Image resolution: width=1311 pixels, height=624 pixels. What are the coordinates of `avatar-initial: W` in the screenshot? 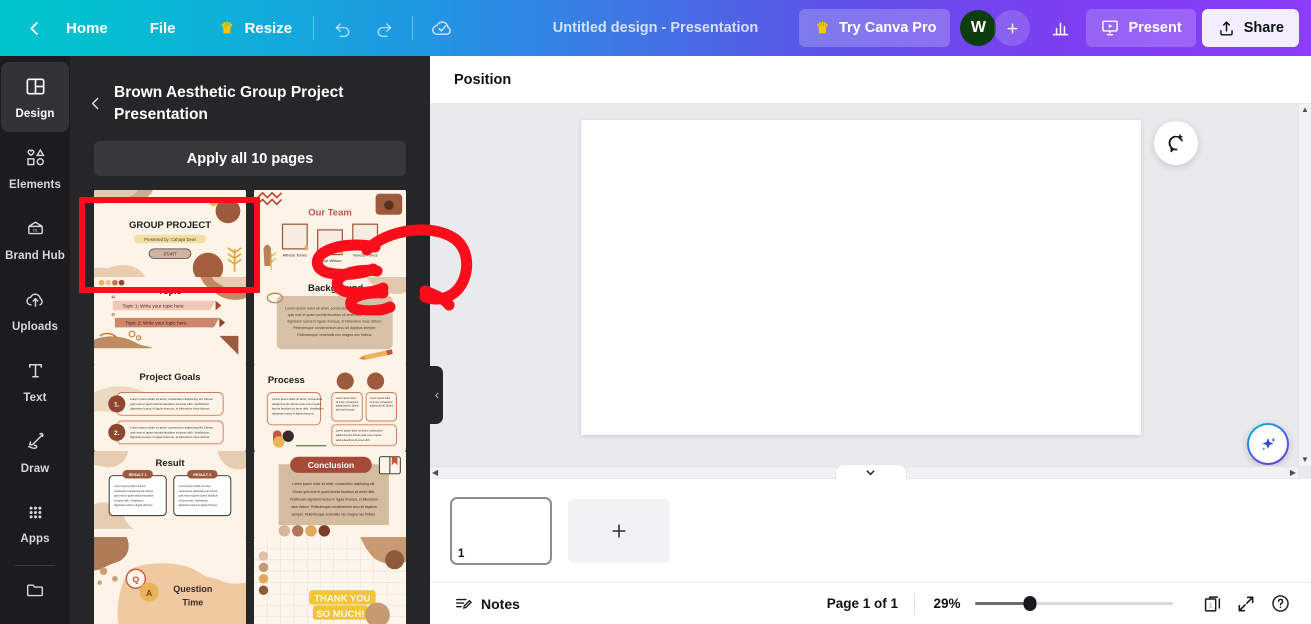 It's located at (978, 27).